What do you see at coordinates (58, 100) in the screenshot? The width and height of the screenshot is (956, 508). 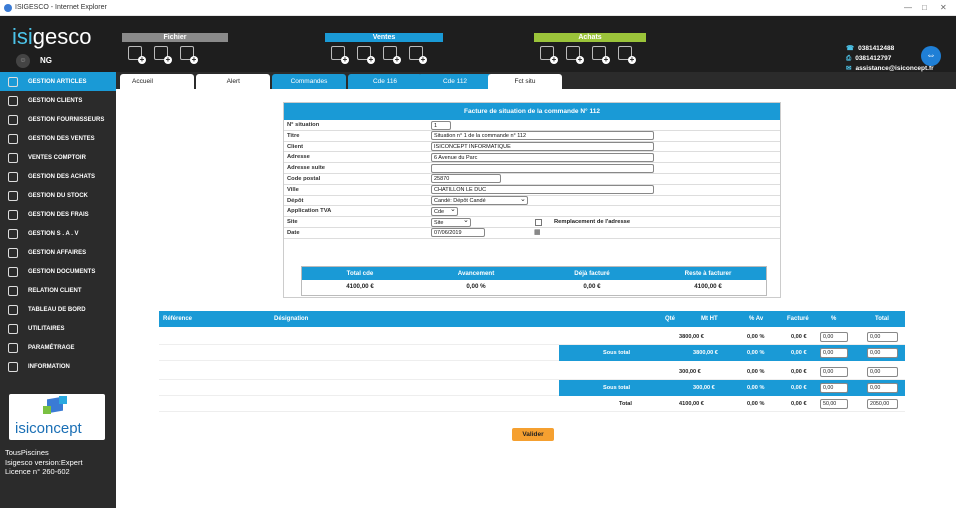 I see `sidebar-item-1: GESTION CLIENTS` at bounding box center [58, 100].